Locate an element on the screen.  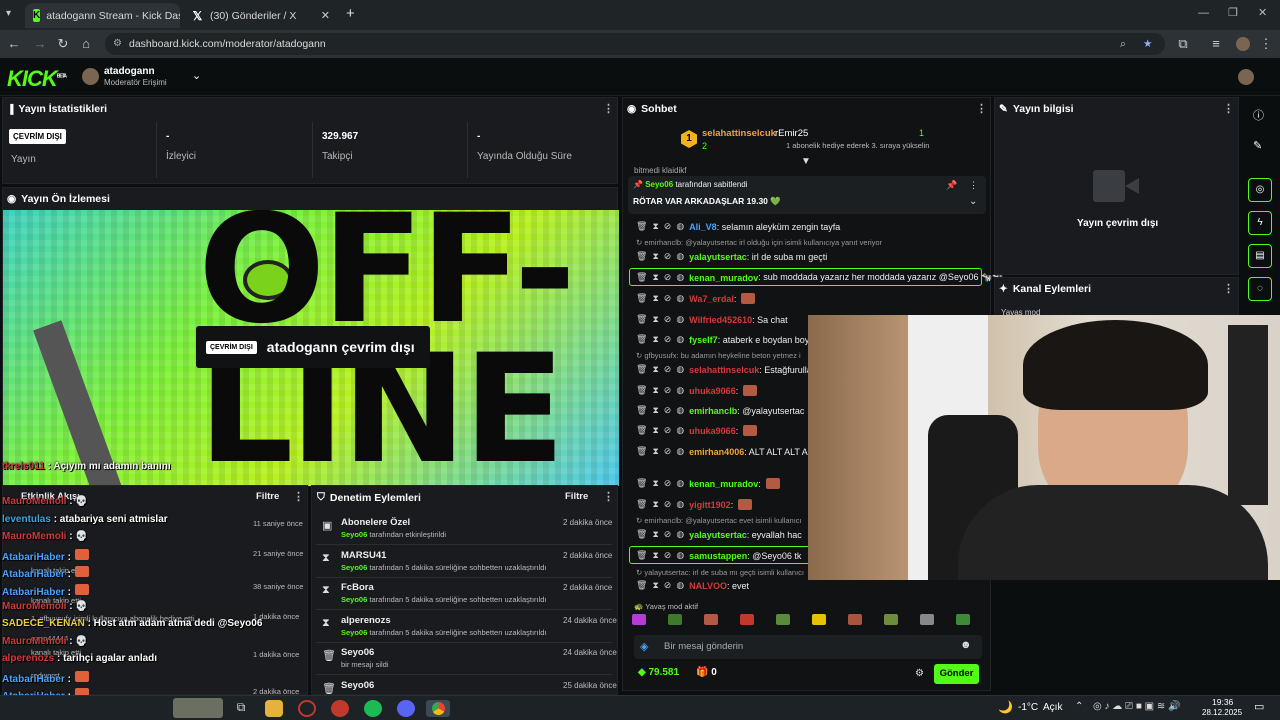
extensions-icon: ⧉ is located at coordinates (1183, 44).